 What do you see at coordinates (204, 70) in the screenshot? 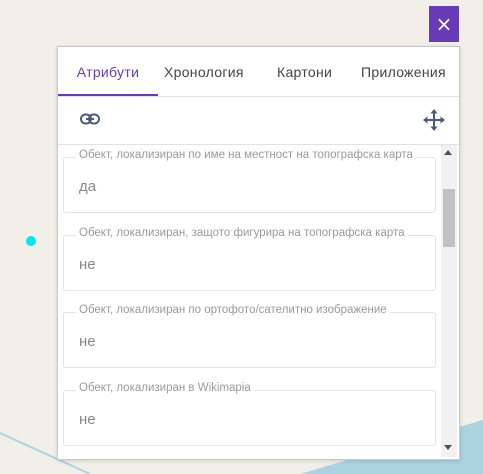
I see `tab-chronology: Хронология` at bounding box center [204, 70].